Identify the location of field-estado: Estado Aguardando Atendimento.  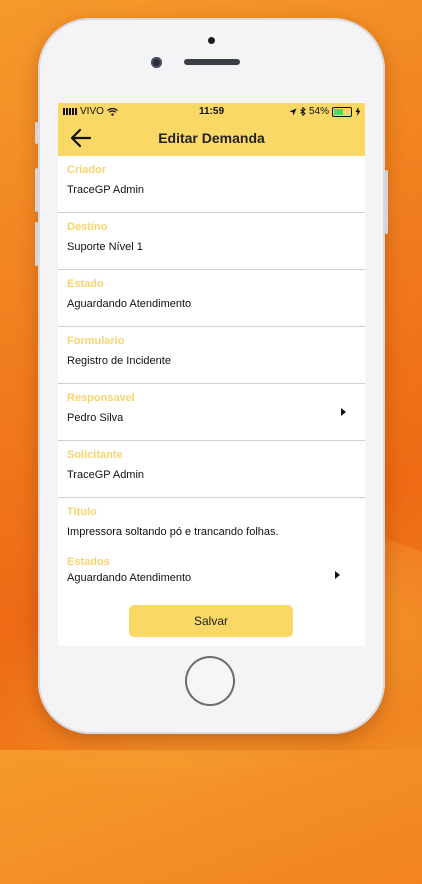
(211, 298).